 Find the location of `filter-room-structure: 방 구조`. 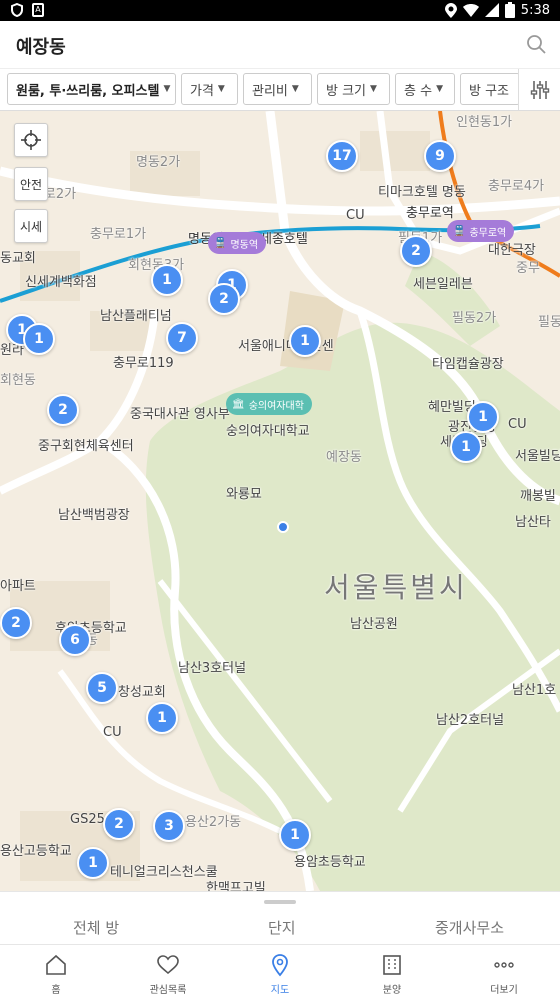

filter-room-structure: 방 구조 is located at coordinates (490, 89).